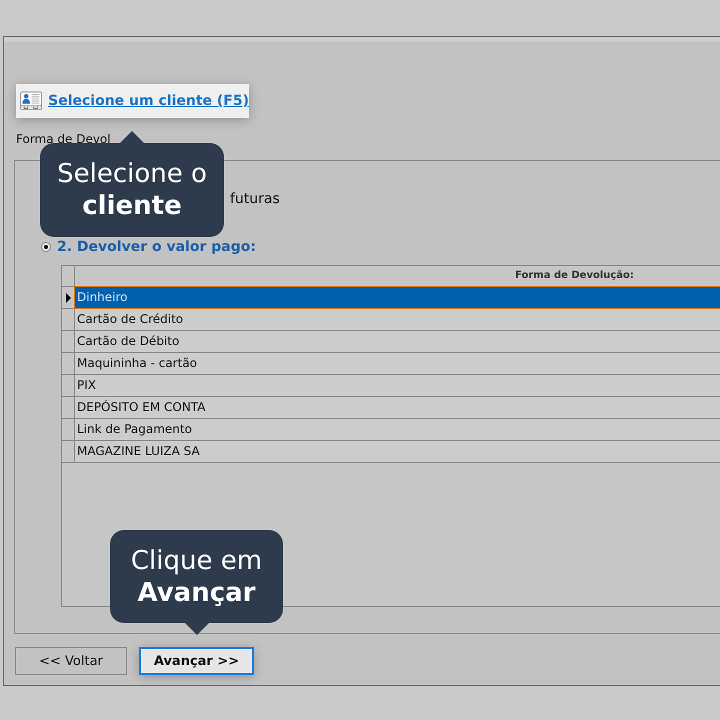  What do you see at coordinates (196, 661) in the screenshot?
I see `nav-button: Avançar >>` at bounding box center [196, 661].